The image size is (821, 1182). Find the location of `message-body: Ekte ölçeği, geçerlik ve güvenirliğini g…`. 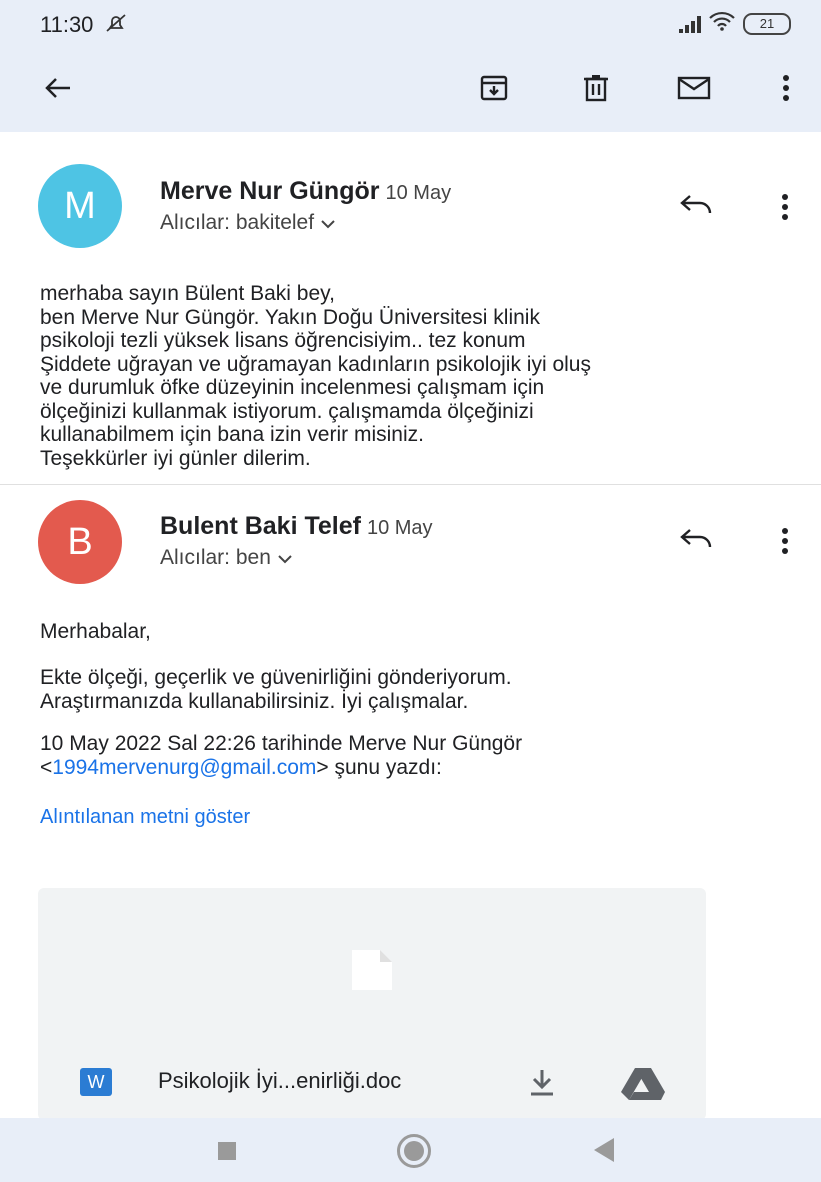

message-body: Ekte ölçeği, geçerlik ve güvenirliğini g… is located at coordinates (276, 689).